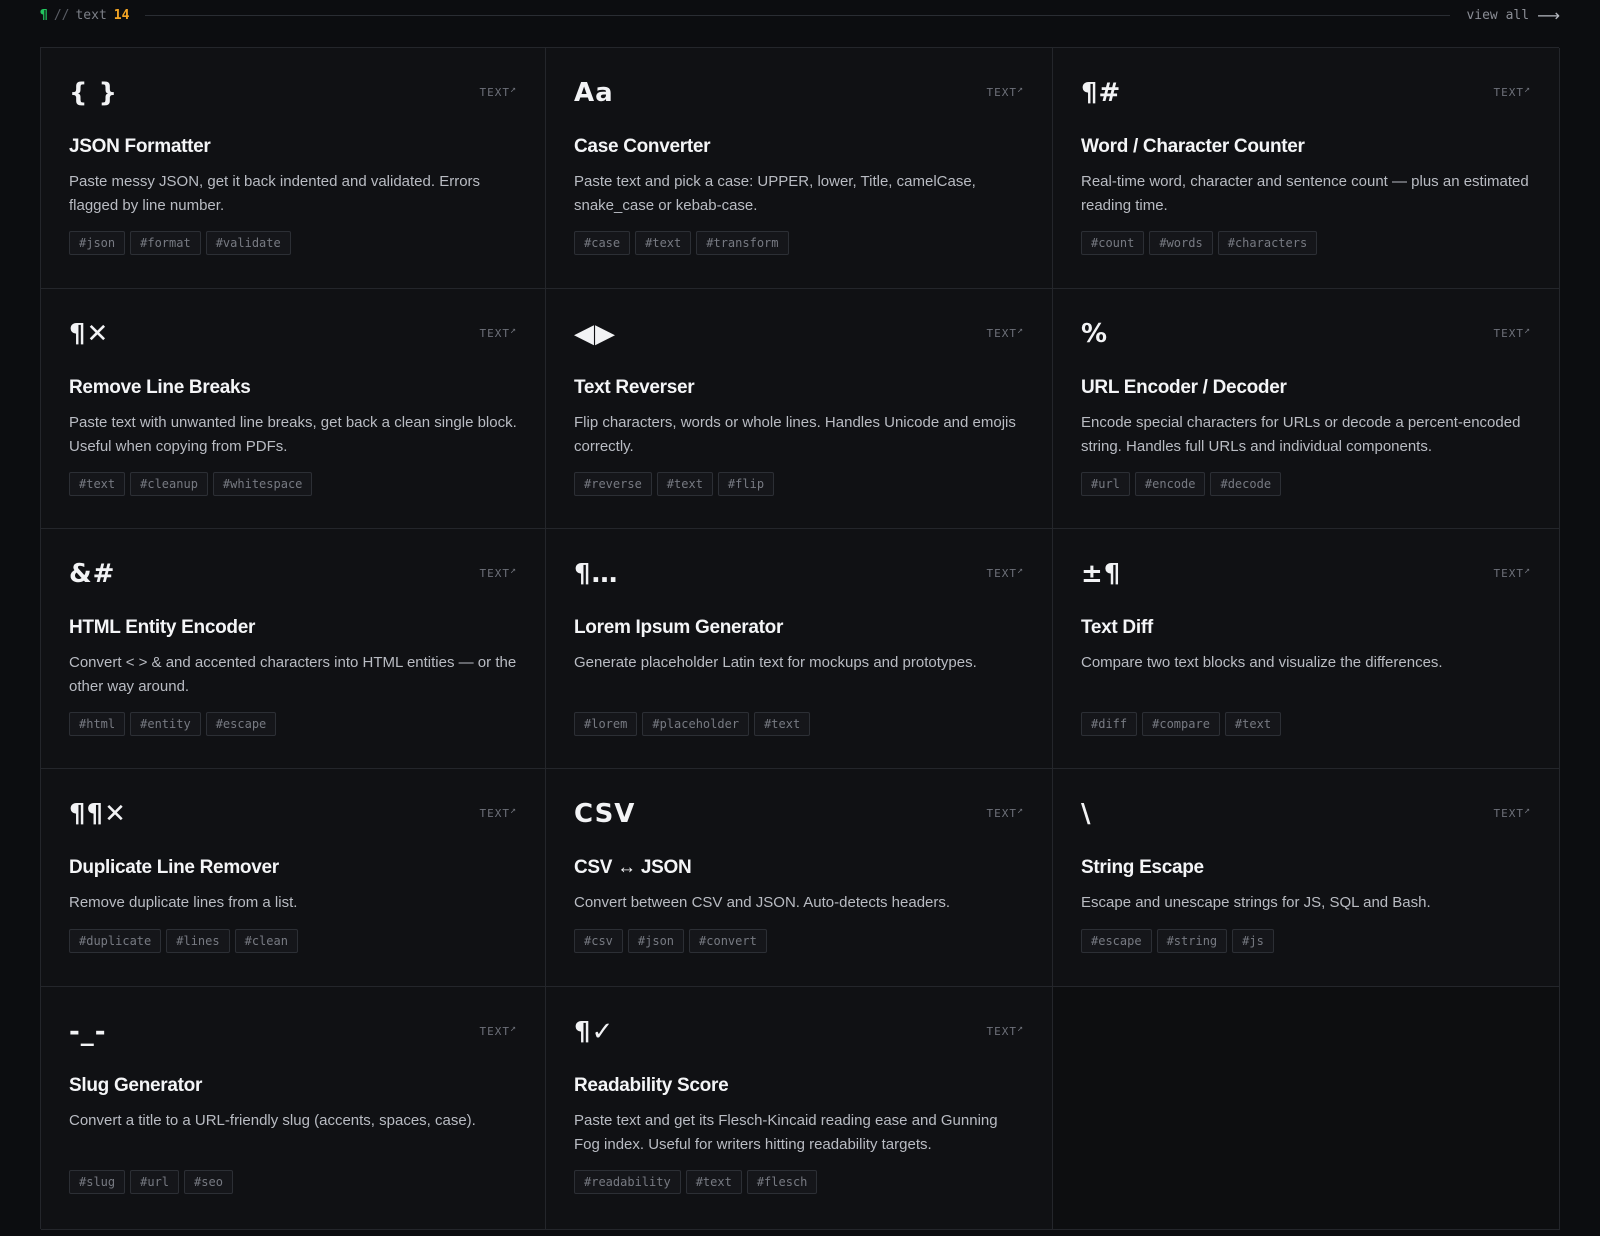 The image size is (1600, 1236). I want to click on tag-chip: #duplicate, so click(115, 941).